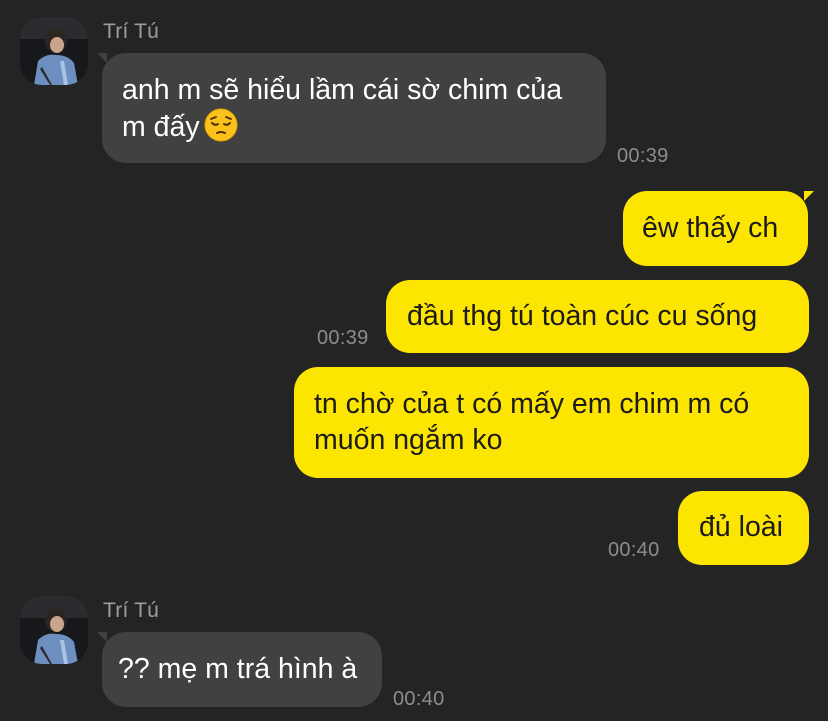  Describe the element at coordinates (221, 129) in the screenshot. I see `pensive-face-icon` at that location.